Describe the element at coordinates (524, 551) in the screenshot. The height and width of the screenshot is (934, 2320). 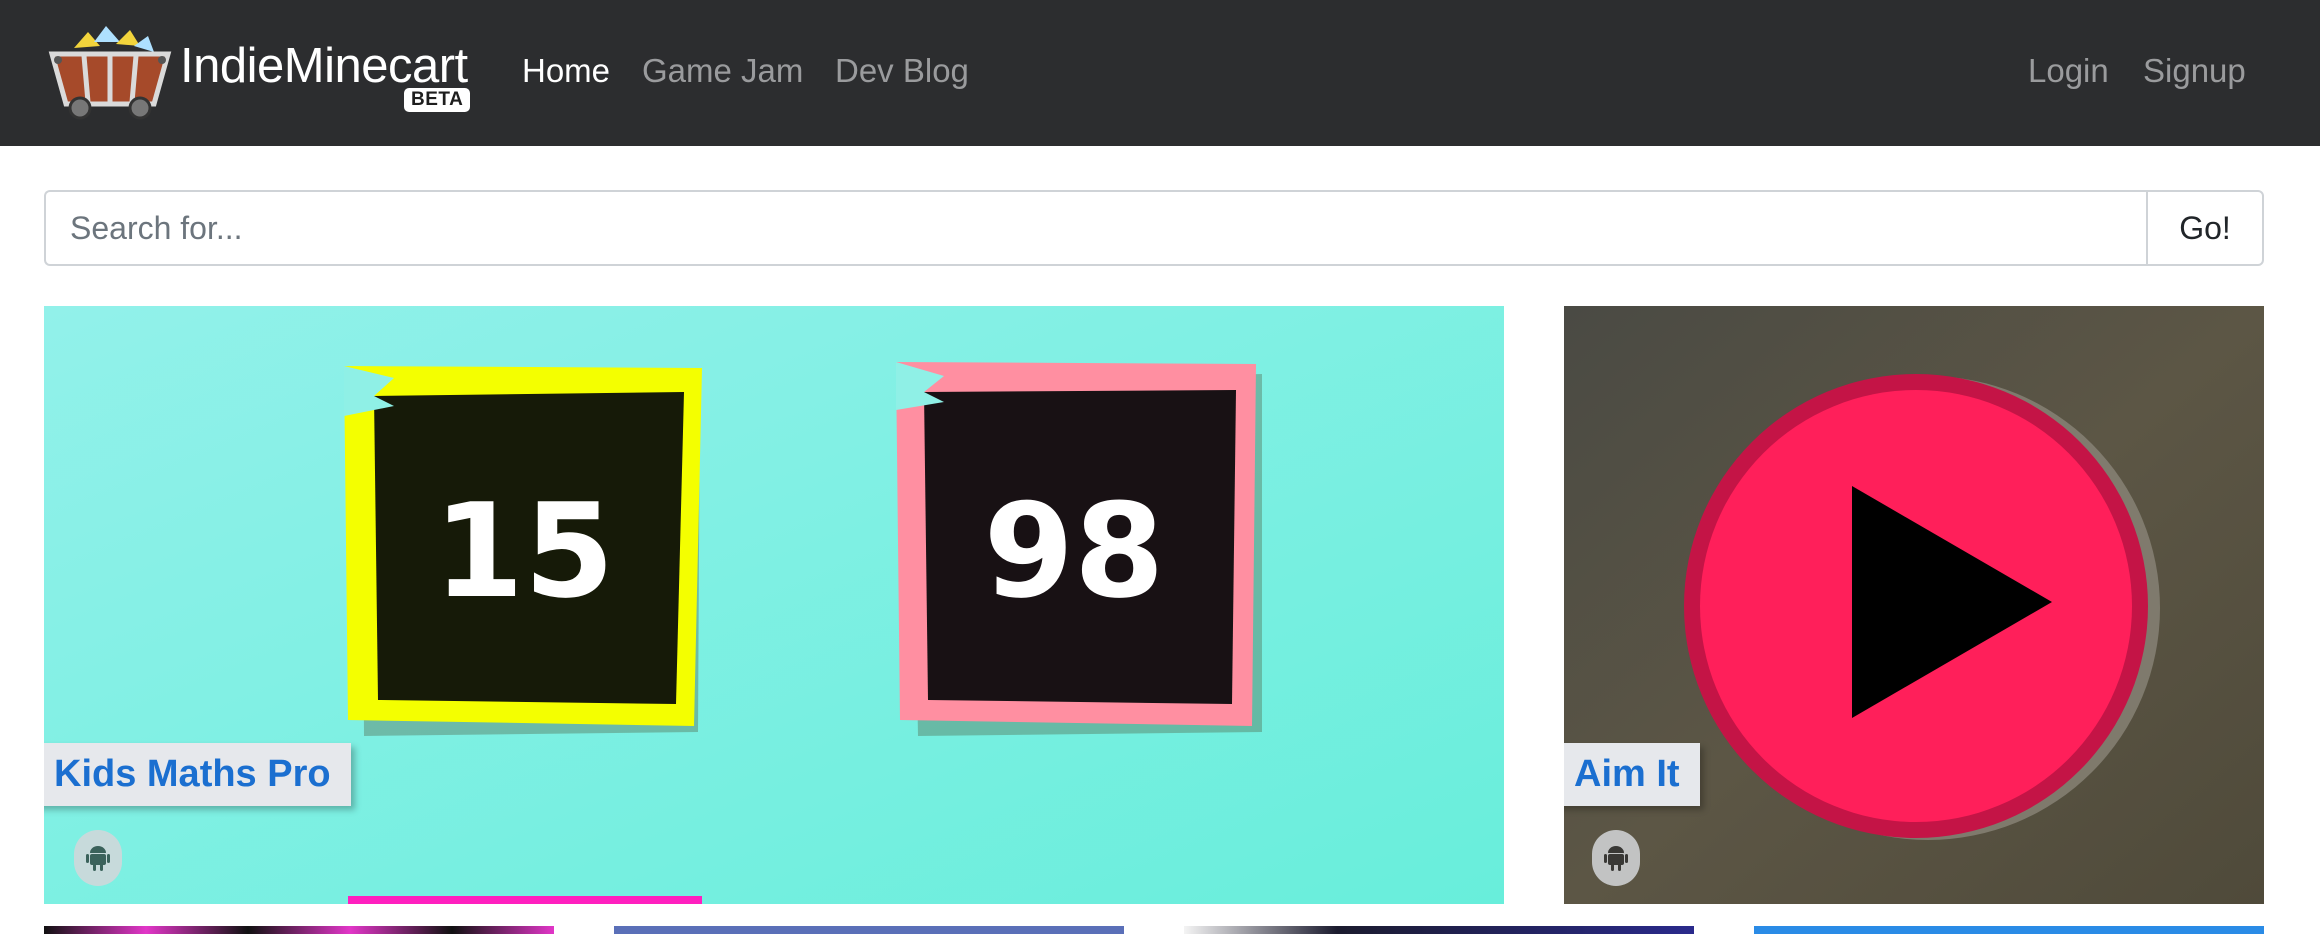
I see `kids-number-left: 15` at that location.